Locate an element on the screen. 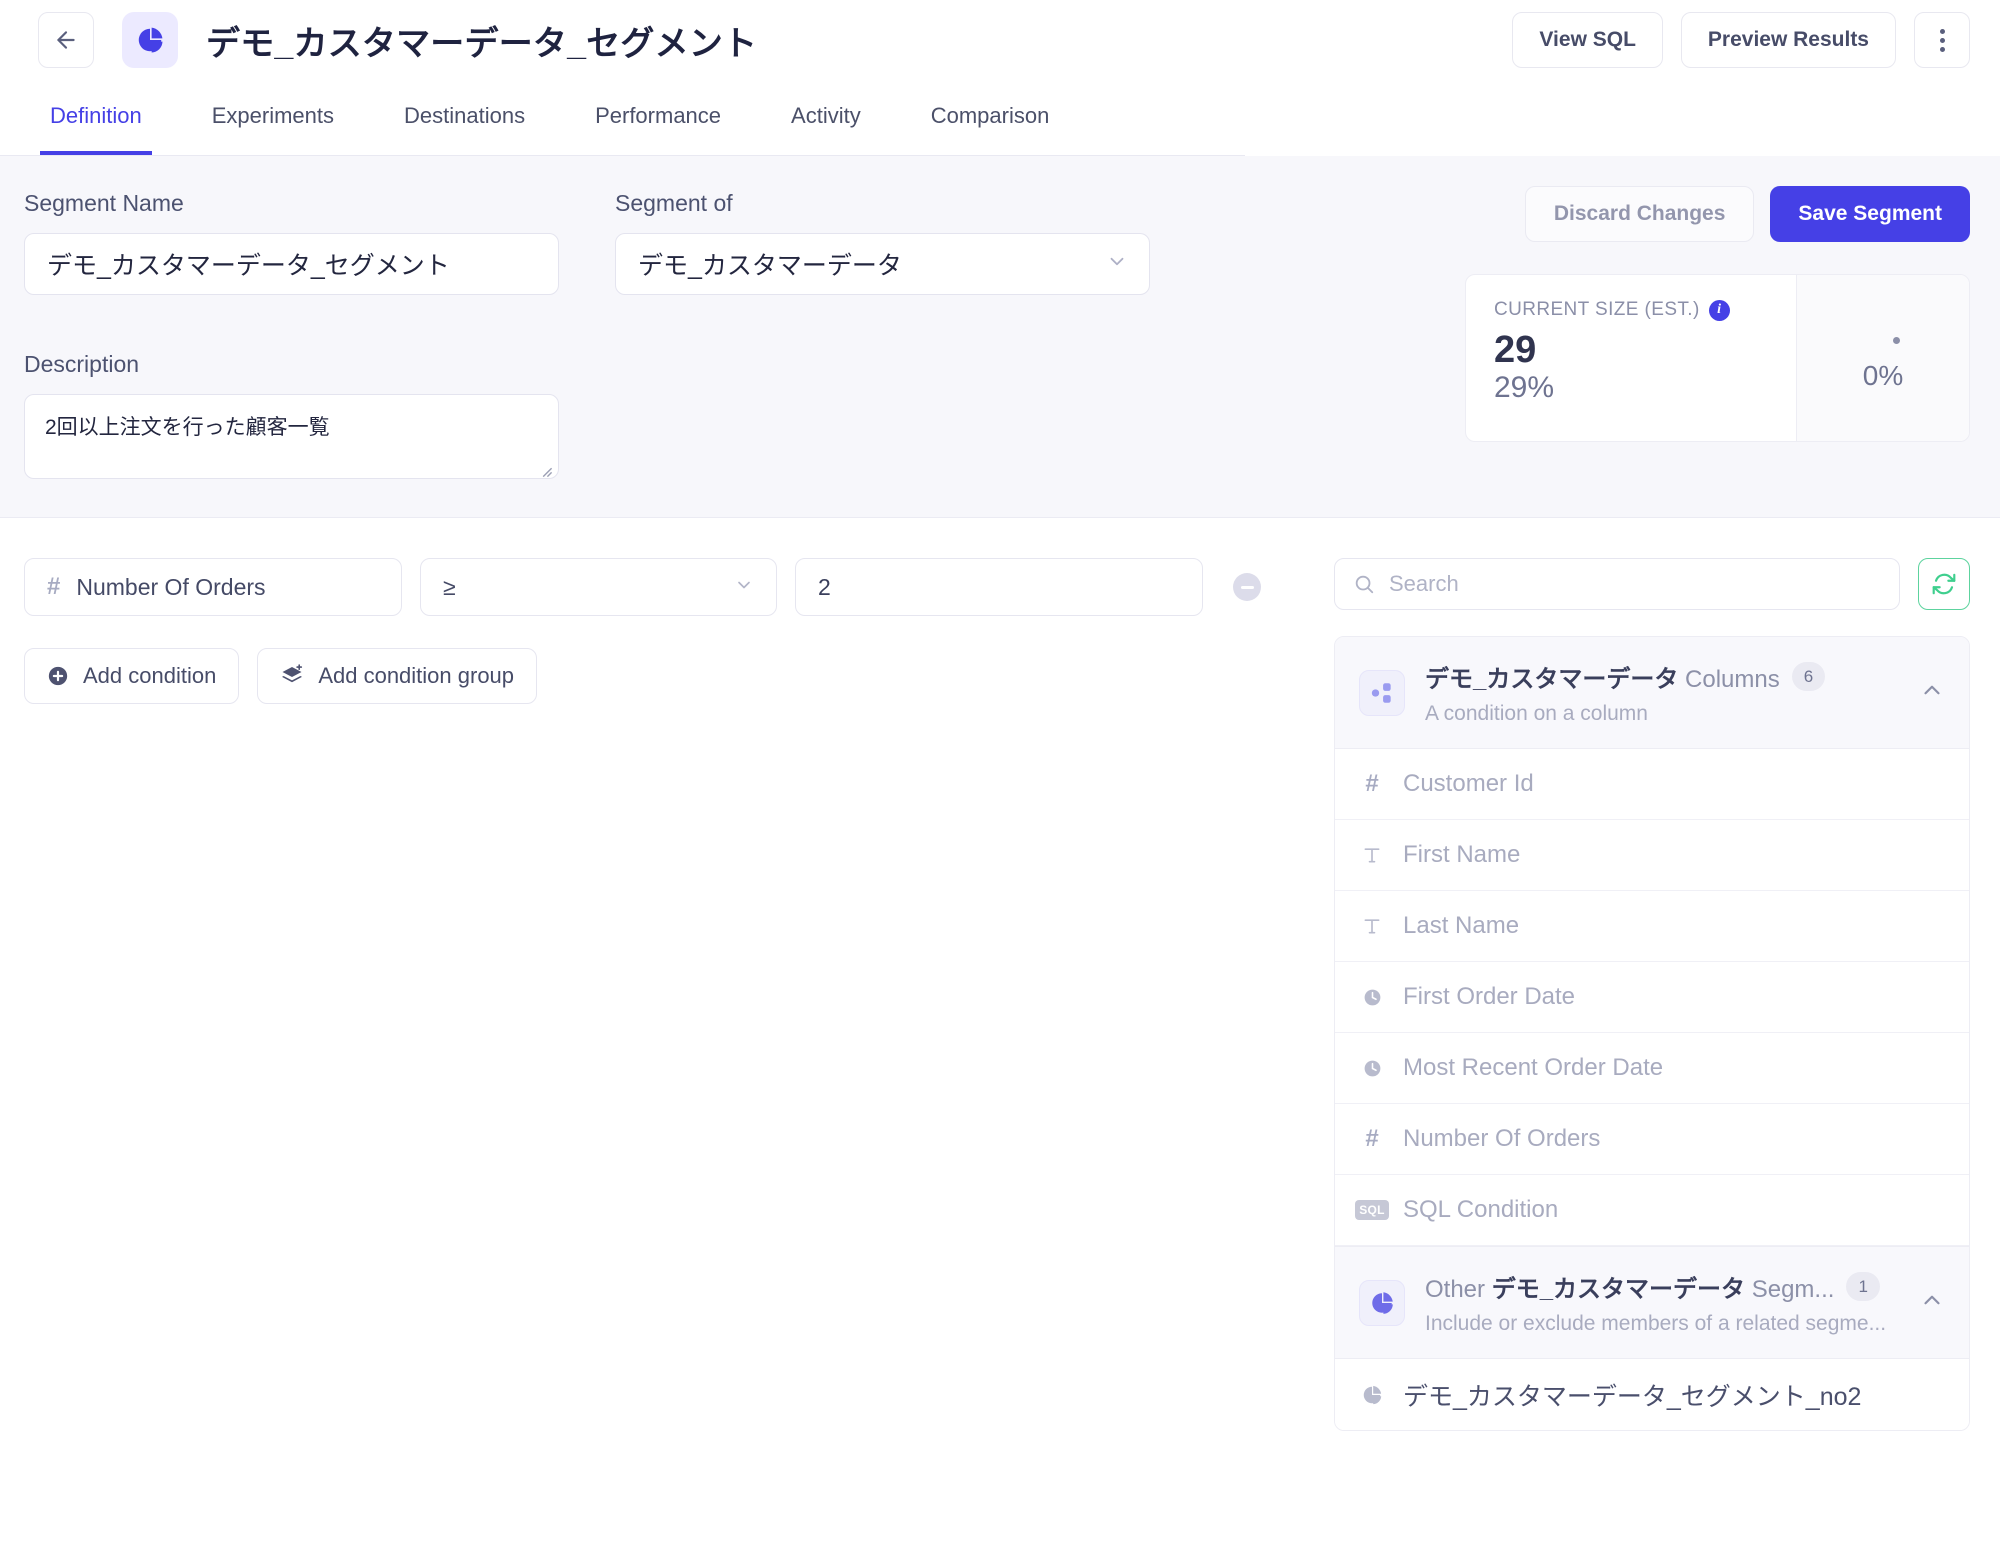  columns-group-title-text: デモ_カスタマーデータ Columns is located at coordinates (1602, 676).